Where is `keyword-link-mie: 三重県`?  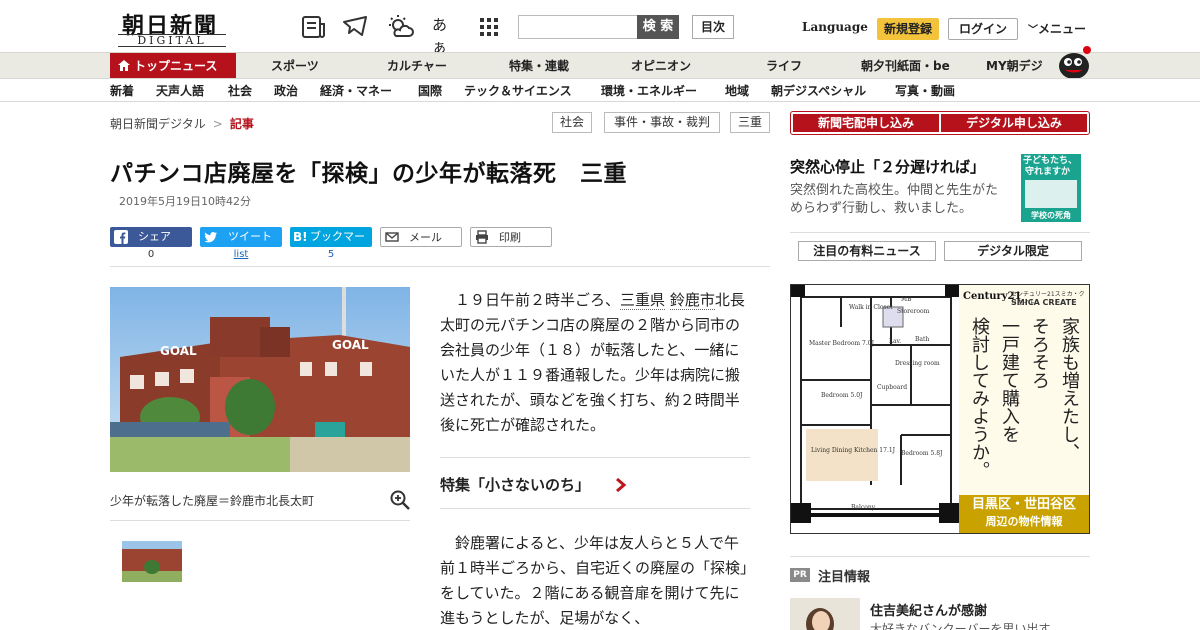
keyword-link-mie: 三重県 is located at coordinates (643, 300).